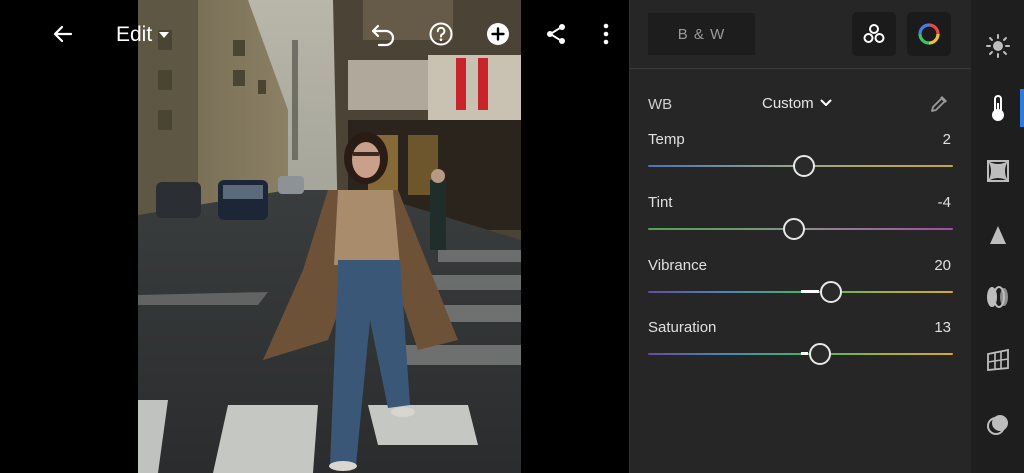 This screenshot has width=1024, height=473. Describe the element at coordinates (944, 202) in the screenshot. I see `slider-value: -4` at that location.